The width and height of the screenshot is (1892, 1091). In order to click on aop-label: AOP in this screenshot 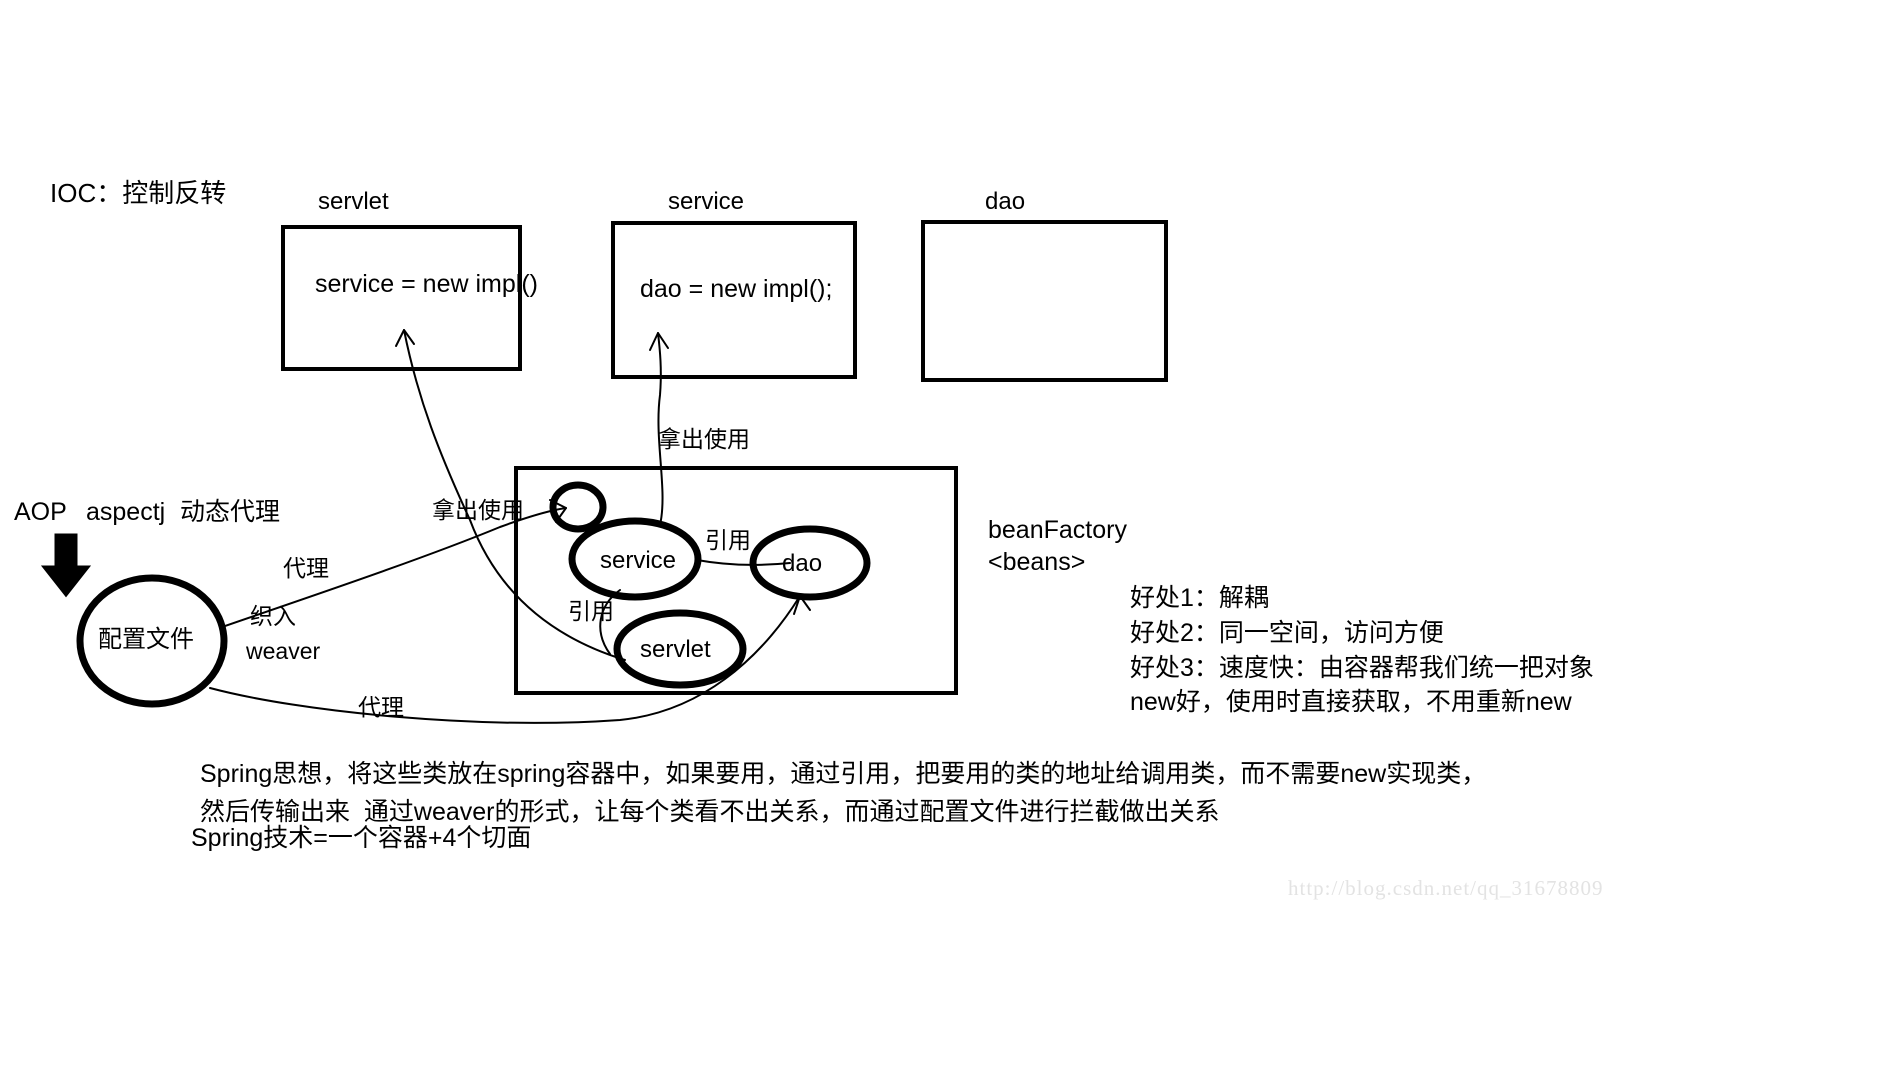, I will do `click(40, 512)`.